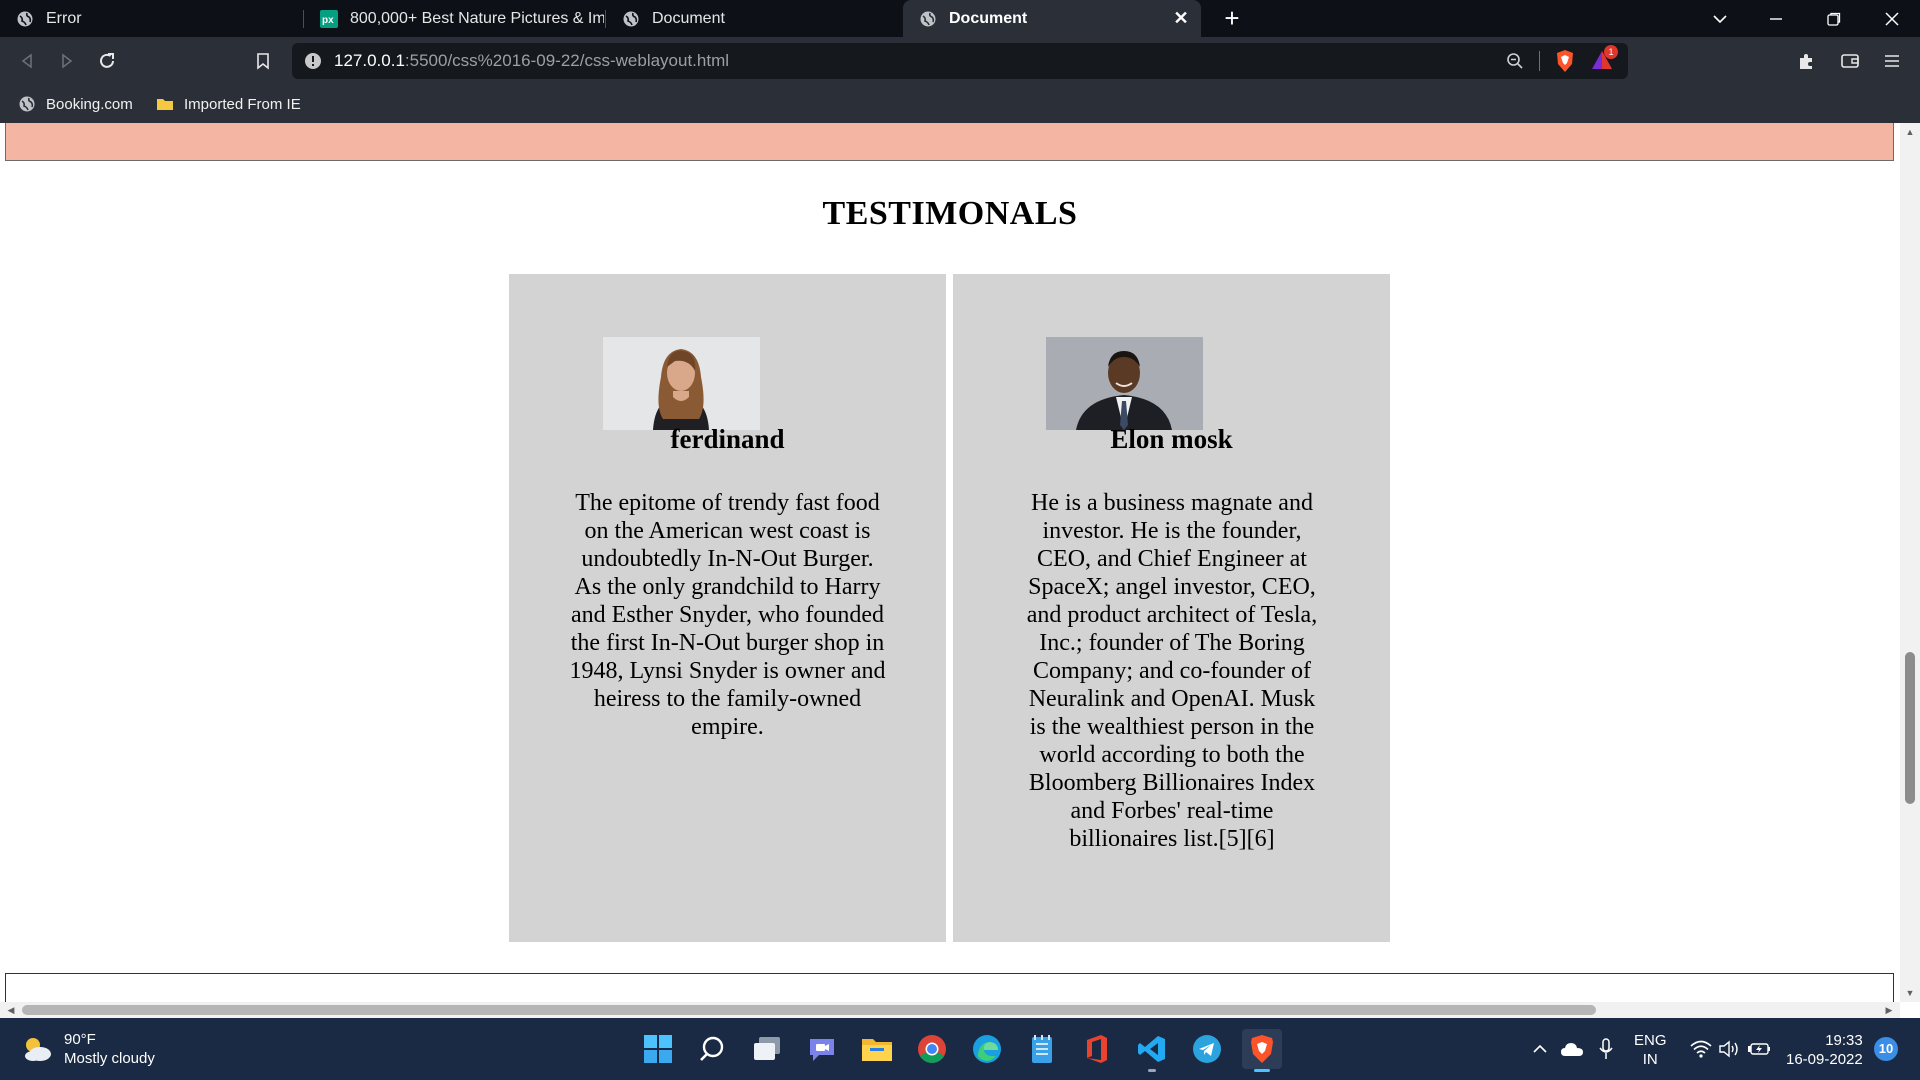 This screenshot has height=1080, width=1920. Describe the element at coordinates (38, 1049) in the screenshot. I see `partly-cloudy-icon` at that location.